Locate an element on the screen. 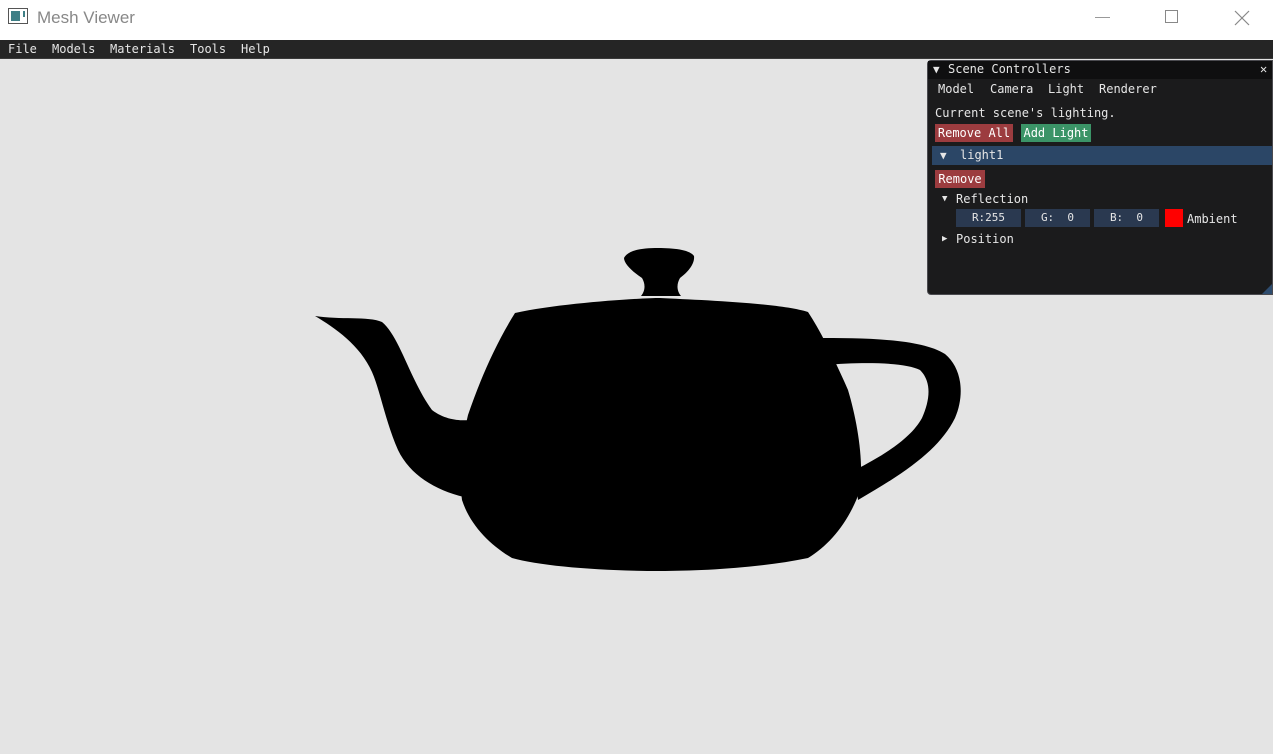 The width and height of the screenshot is (1273, 754). reflection-collapse-icon: ▼ is located at coordinates (944, 199).